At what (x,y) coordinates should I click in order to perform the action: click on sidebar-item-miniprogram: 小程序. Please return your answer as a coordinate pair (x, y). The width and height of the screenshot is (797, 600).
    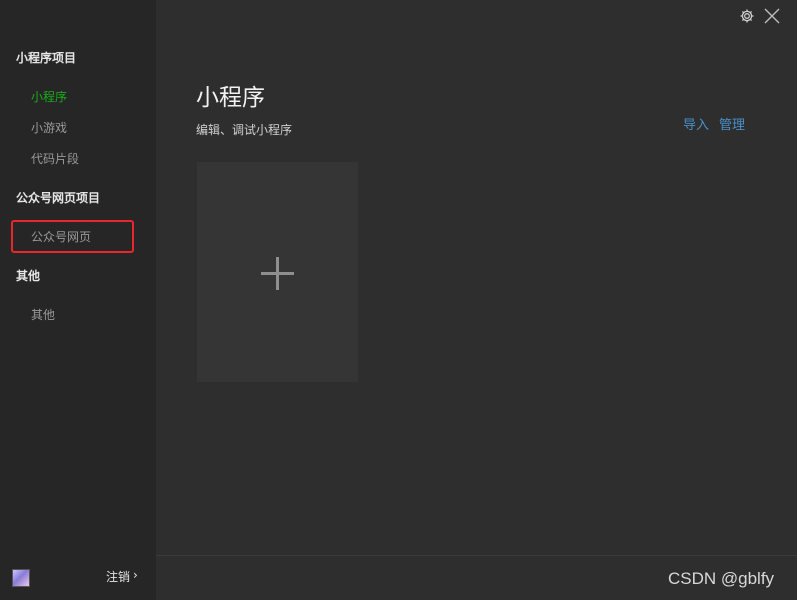
    Looking at the image, I should click on (49, 96).